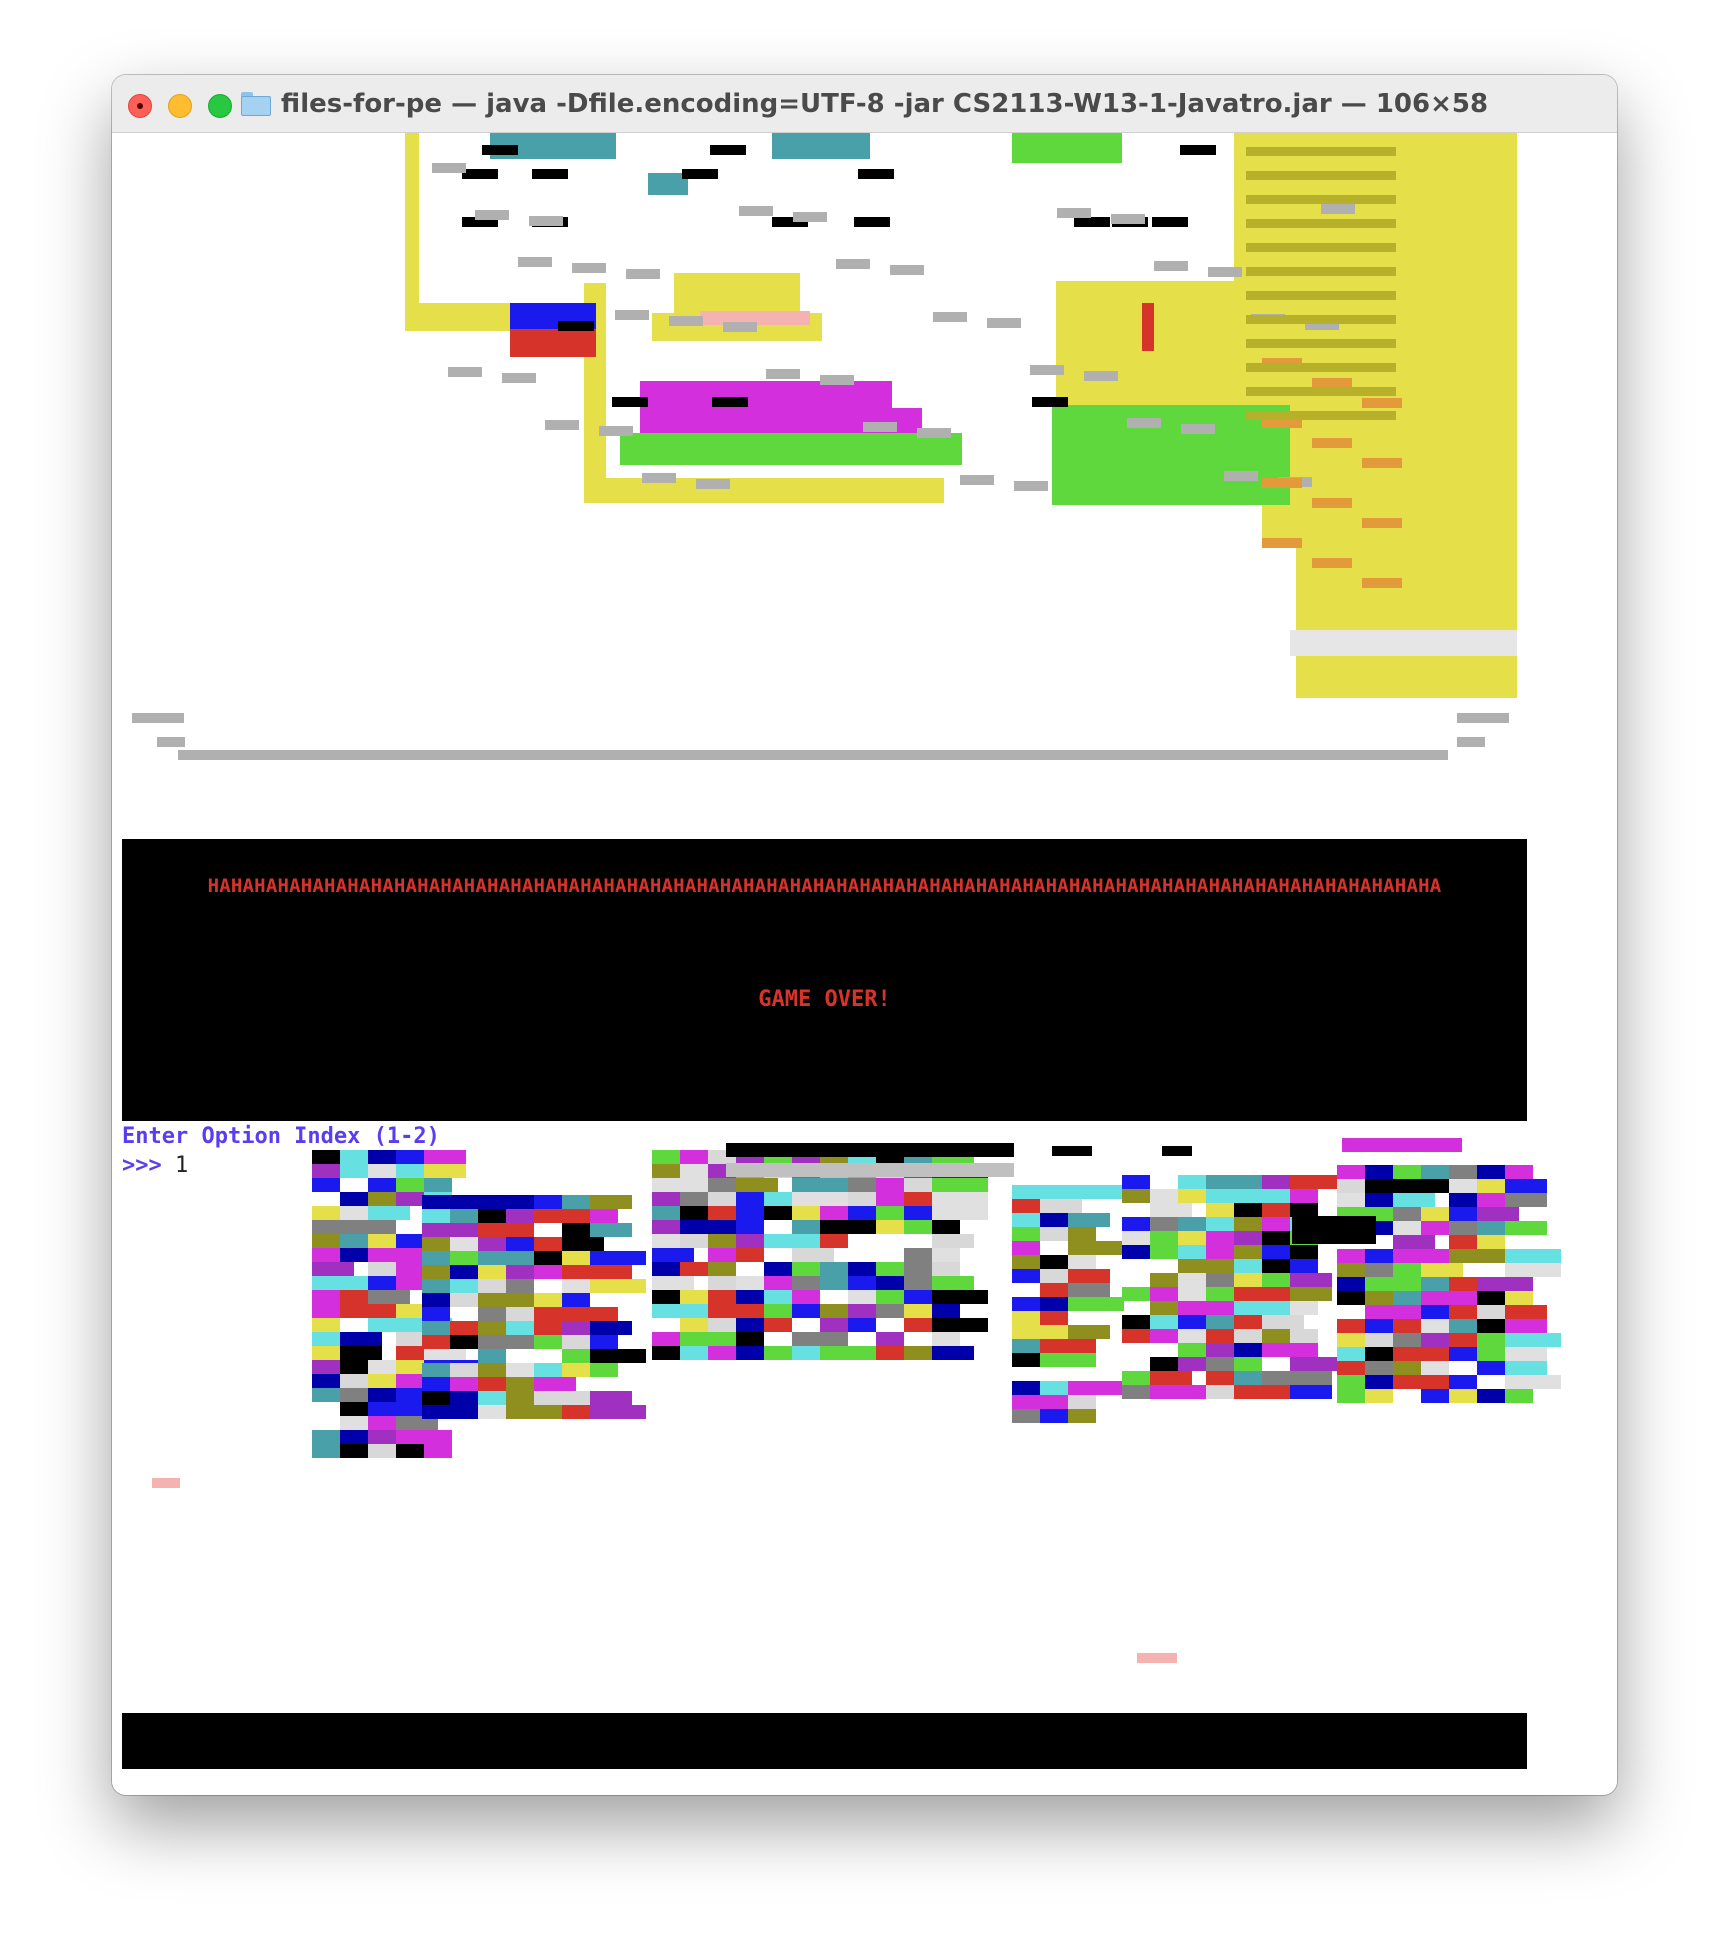 The width and height of the screenshot is (1728, 1944). What do you see at coordinates (824, 999) in the screenshot?
I see `game-over-text: GAME OVER!` at bounding box center [824, 999].